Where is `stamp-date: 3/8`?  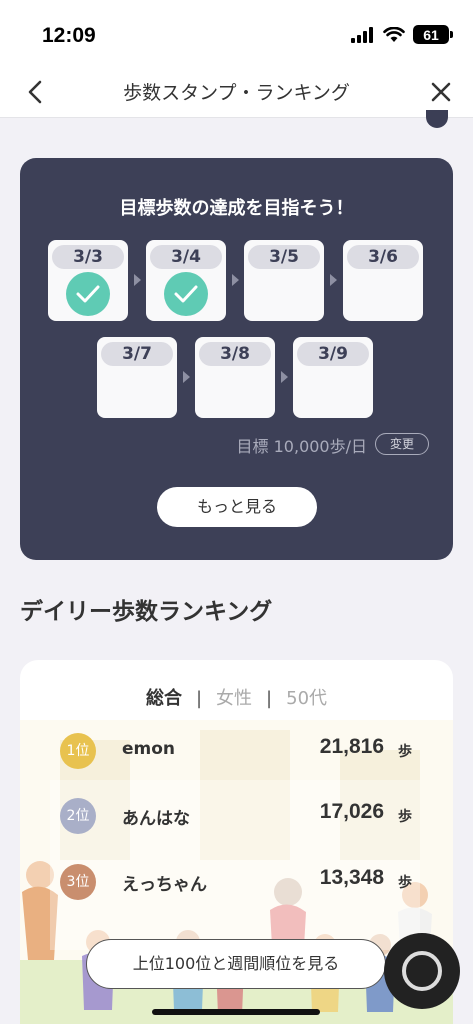 stamp-date: 3/8 is located at coordinates (235, 354).